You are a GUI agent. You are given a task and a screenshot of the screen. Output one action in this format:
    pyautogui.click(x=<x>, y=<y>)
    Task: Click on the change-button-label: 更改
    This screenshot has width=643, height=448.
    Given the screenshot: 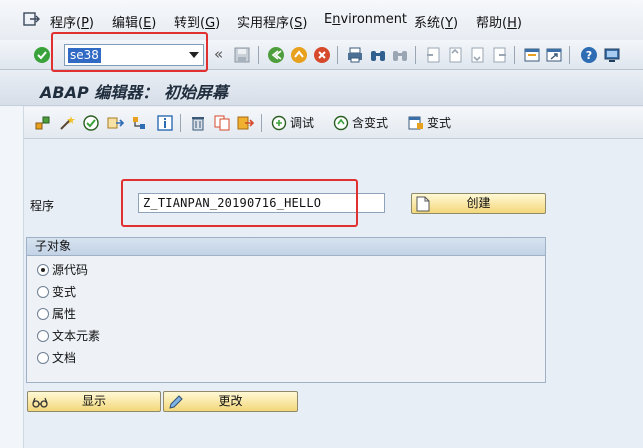 What is the action you would take?
    pyautogui.click(x=230, y=401)
    